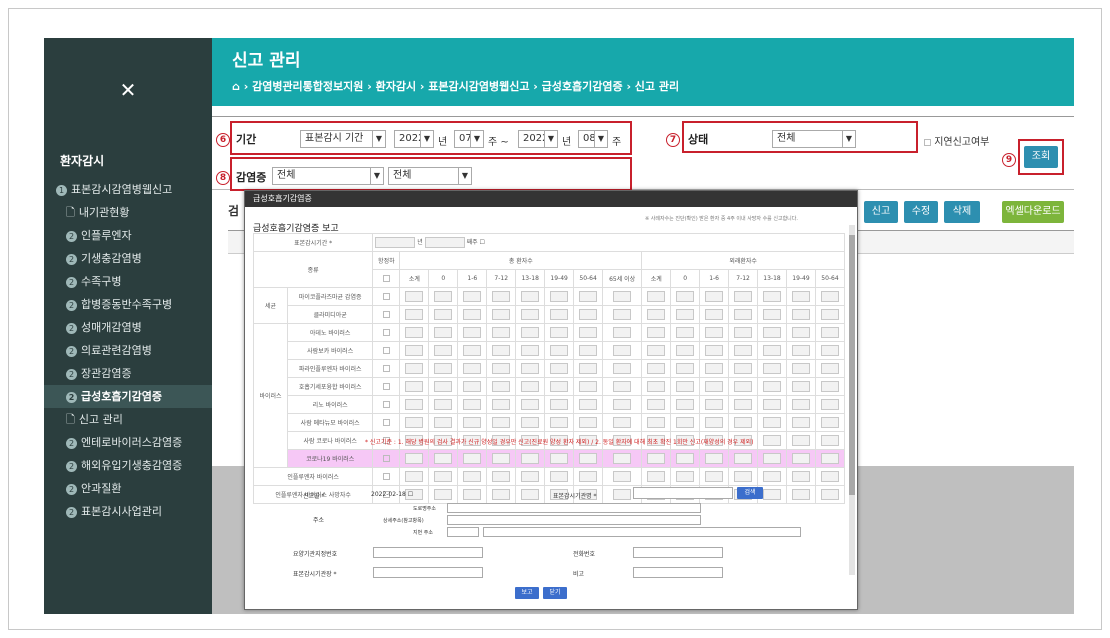  Describe the element at coordinates (574, 520) in the screenshot. I see `detail-address-input` at that location.